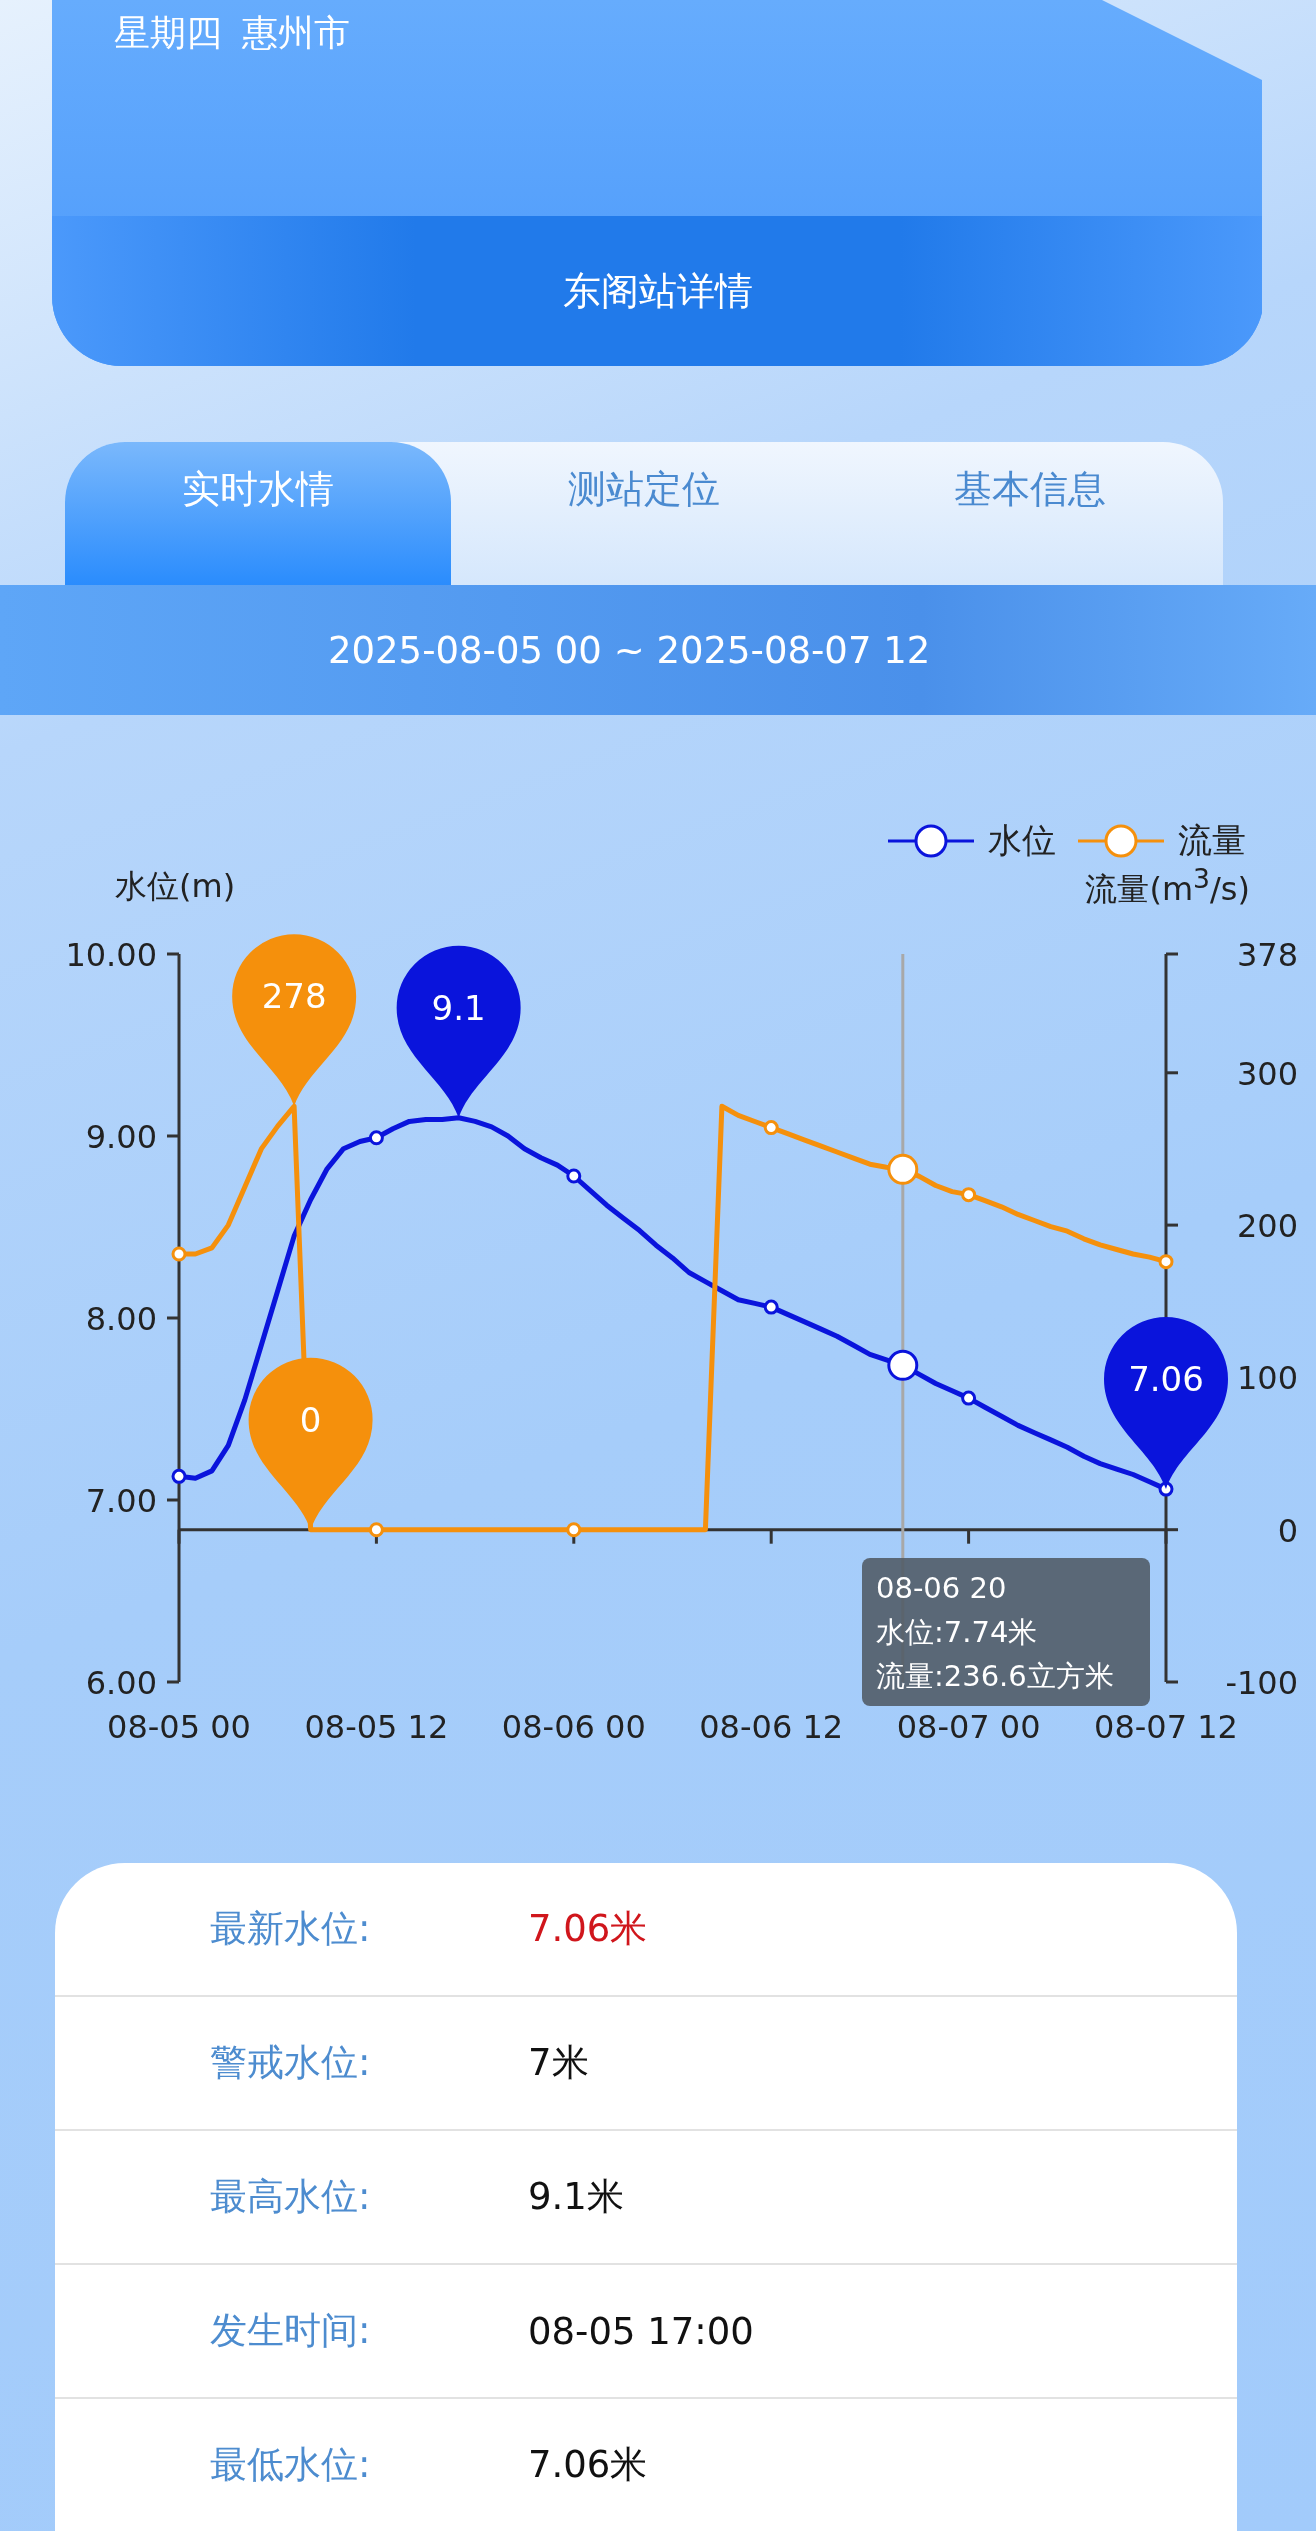 The width and height of the screenshot is (1316, 2531). I want to click on weekday-text: 星期四, so click(168, 33).